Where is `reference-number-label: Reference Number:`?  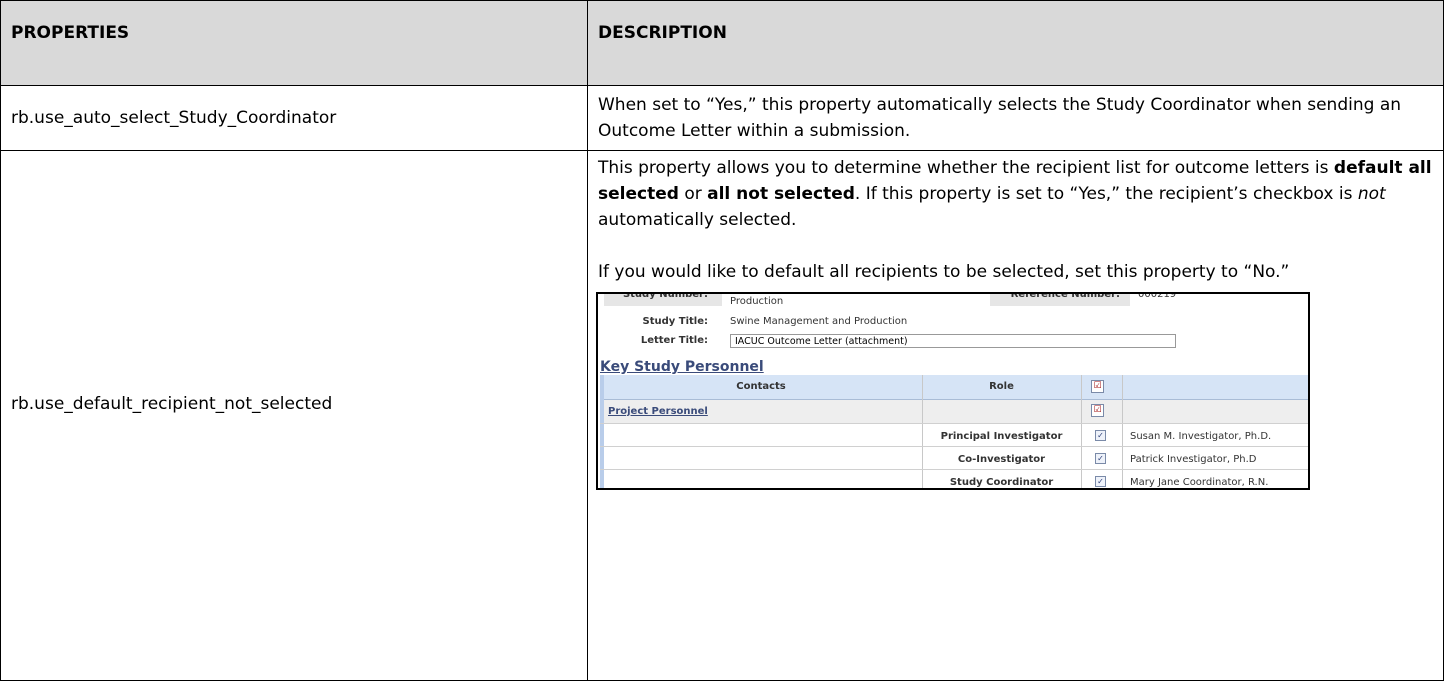
reference-number-label: Reference Number: is located at coordinates (1065, 296).